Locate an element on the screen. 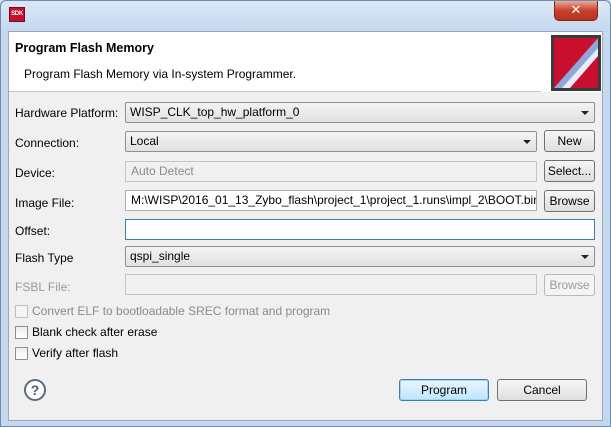  blank-check-label: Blank check after erase is located at coordinates (95, 332).